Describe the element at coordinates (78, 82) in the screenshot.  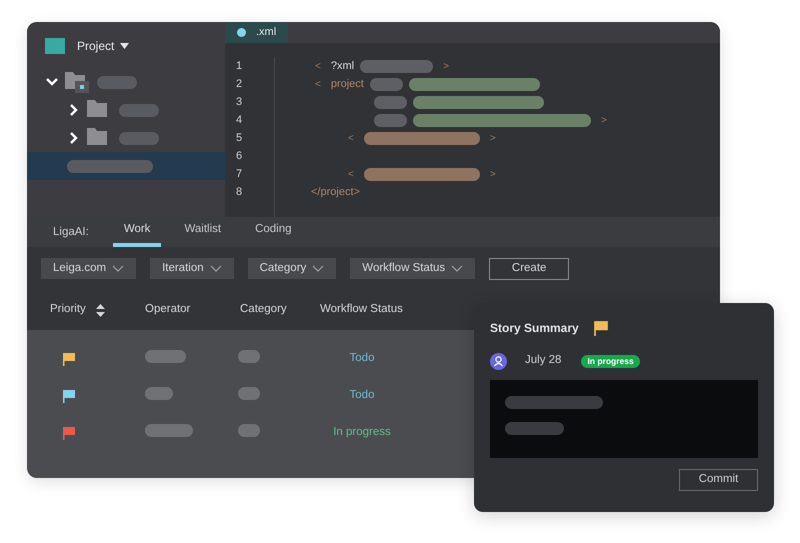
I see `folder-icon` at that location.